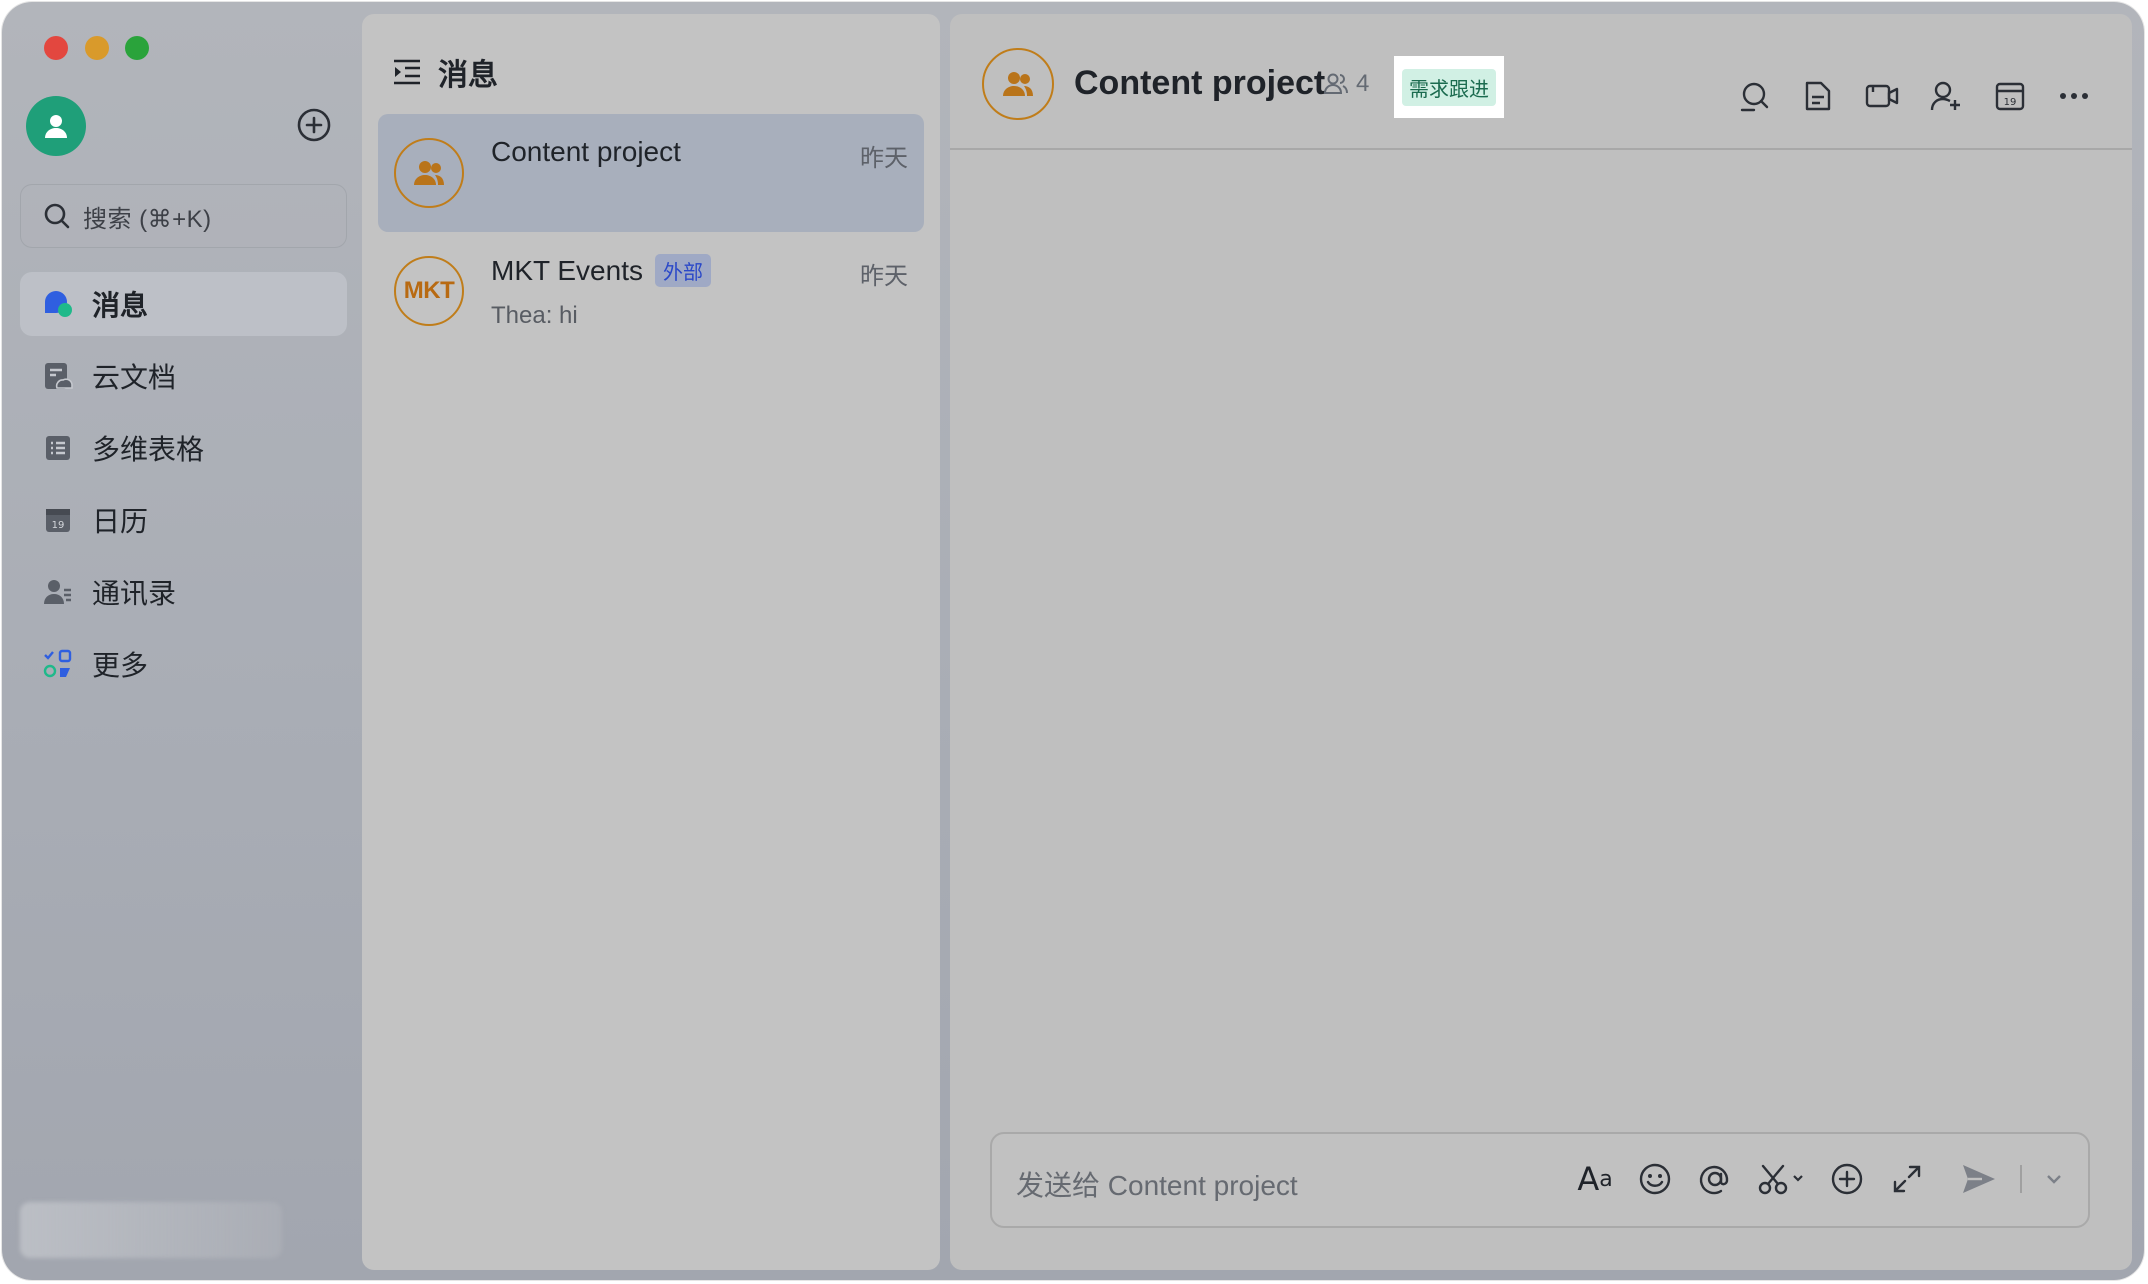 This screenshot has width=2148, height=1284. I want to click on conversation-preview: Thea: hi, so click(534, 315).